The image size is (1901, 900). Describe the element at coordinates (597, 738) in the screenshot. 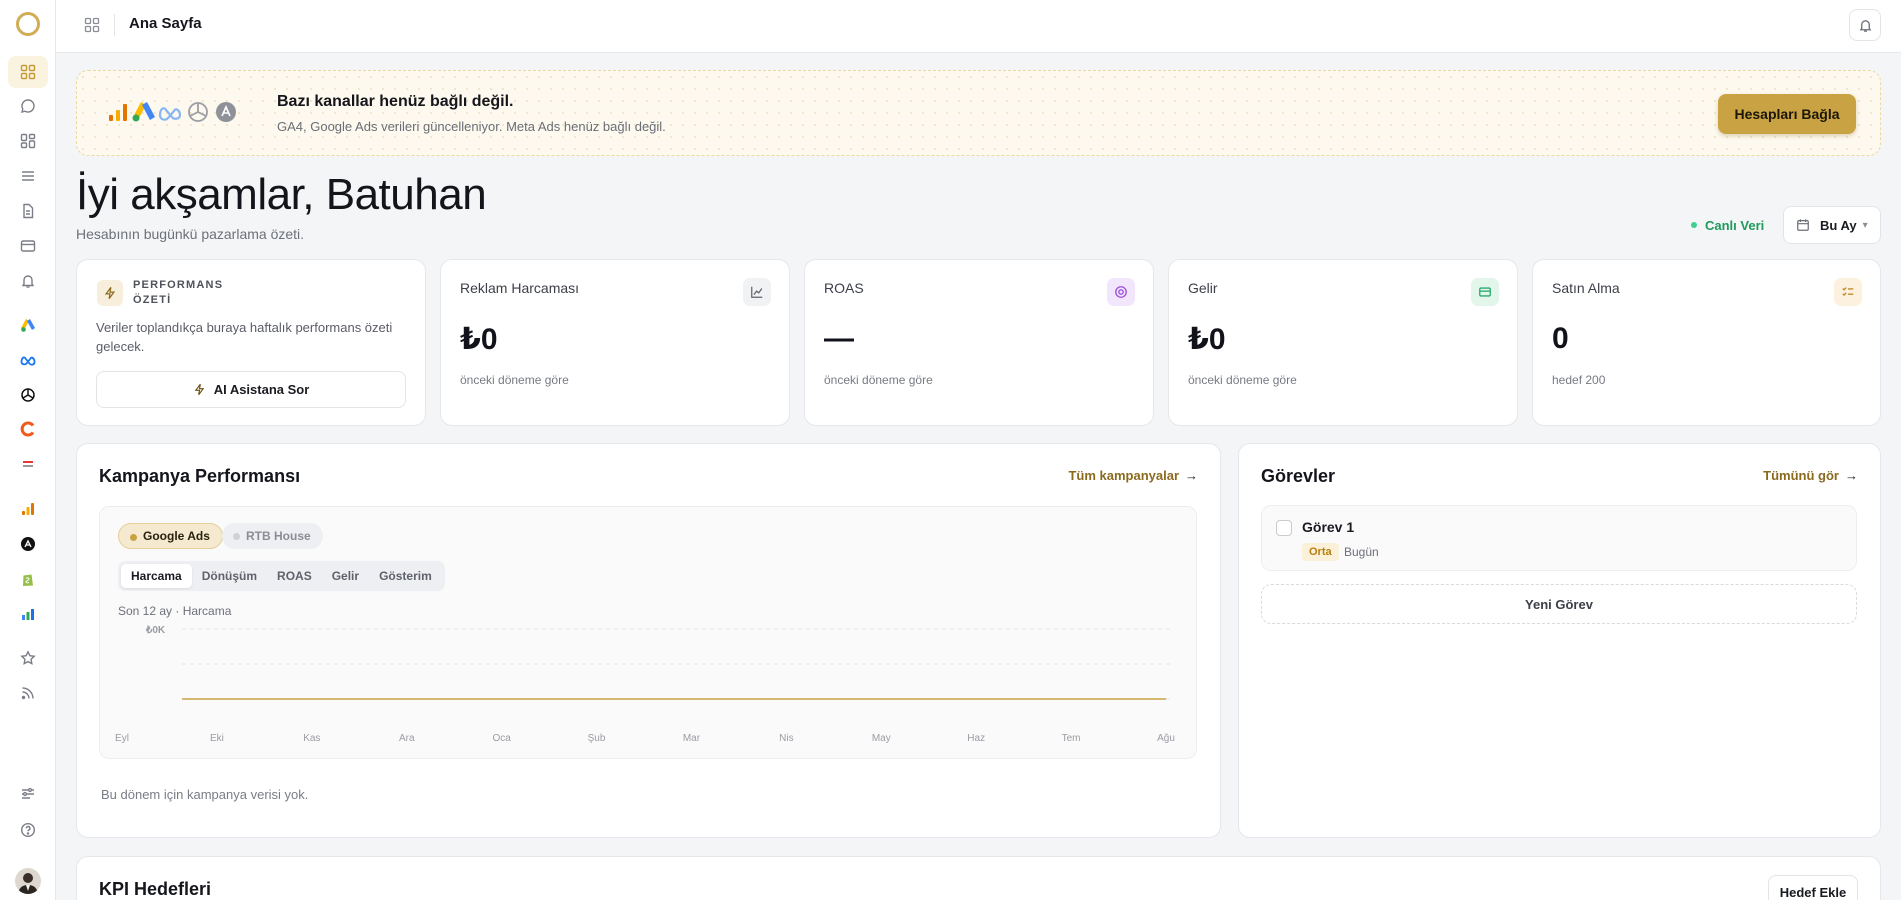

I see `x-tick-label: Şub` at that location.